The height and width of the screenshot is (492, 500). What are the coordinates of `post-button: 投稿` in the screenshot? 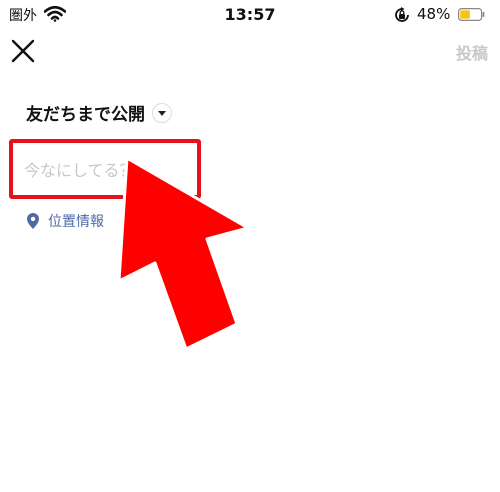 It's located at (472, 52).